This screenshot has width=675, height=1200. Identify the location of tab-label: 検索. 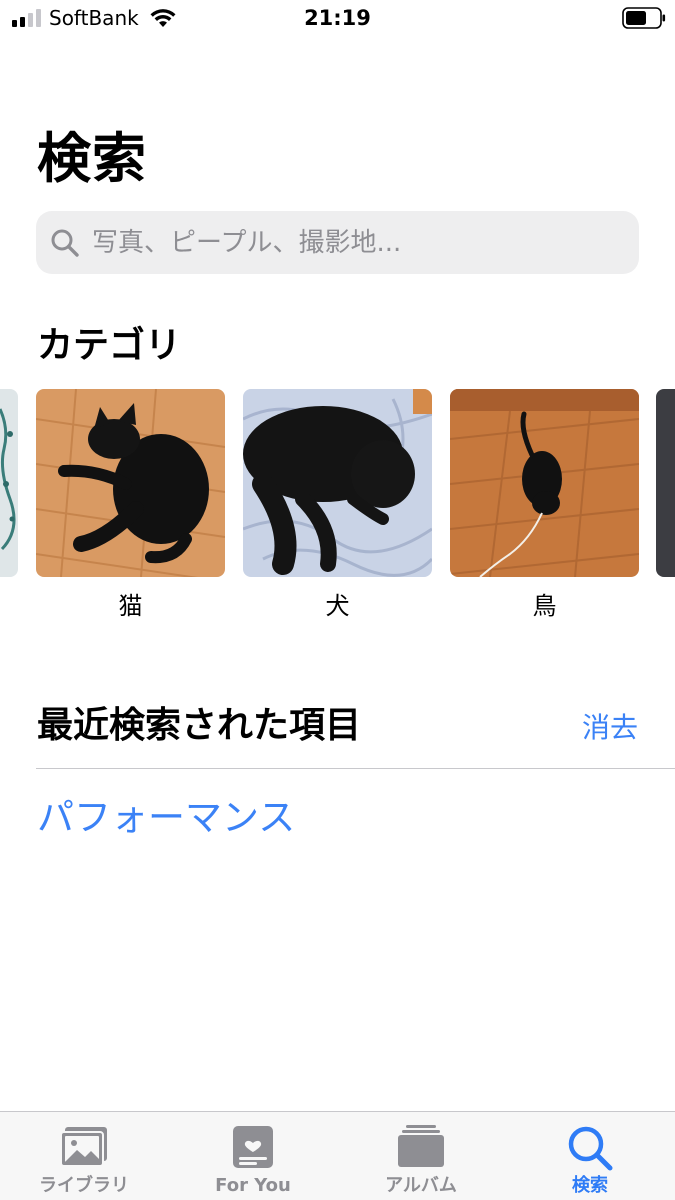
(590, 1185).